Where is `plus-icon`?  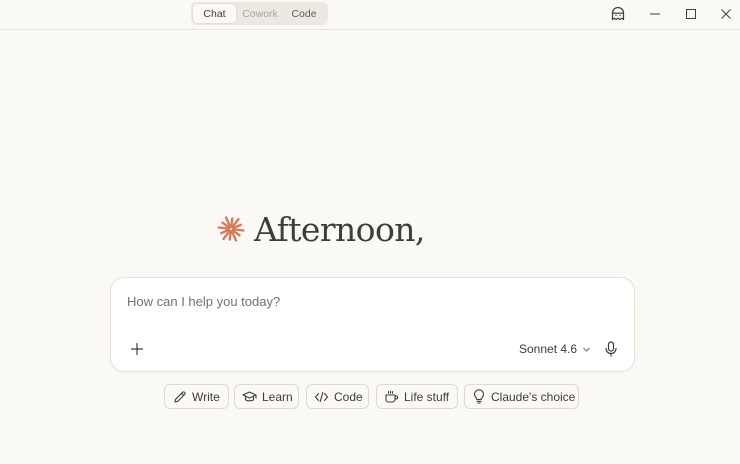 plus-icon is located at coordinates (137, 349).